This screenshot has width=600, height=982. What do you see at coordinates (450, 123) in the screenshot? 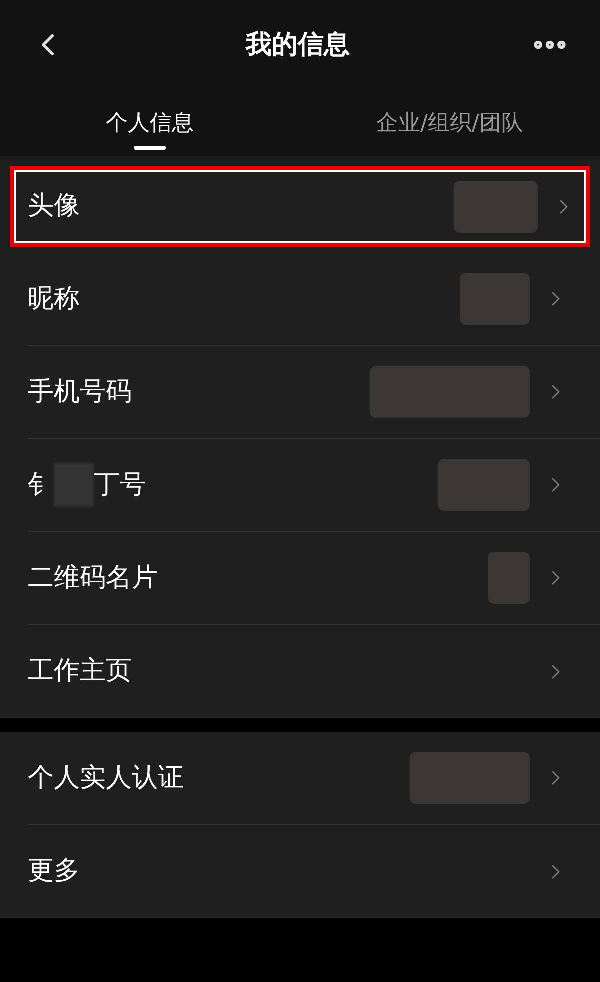
I see `tab: 企业/组织/团队` at bounding box center [450, 123].